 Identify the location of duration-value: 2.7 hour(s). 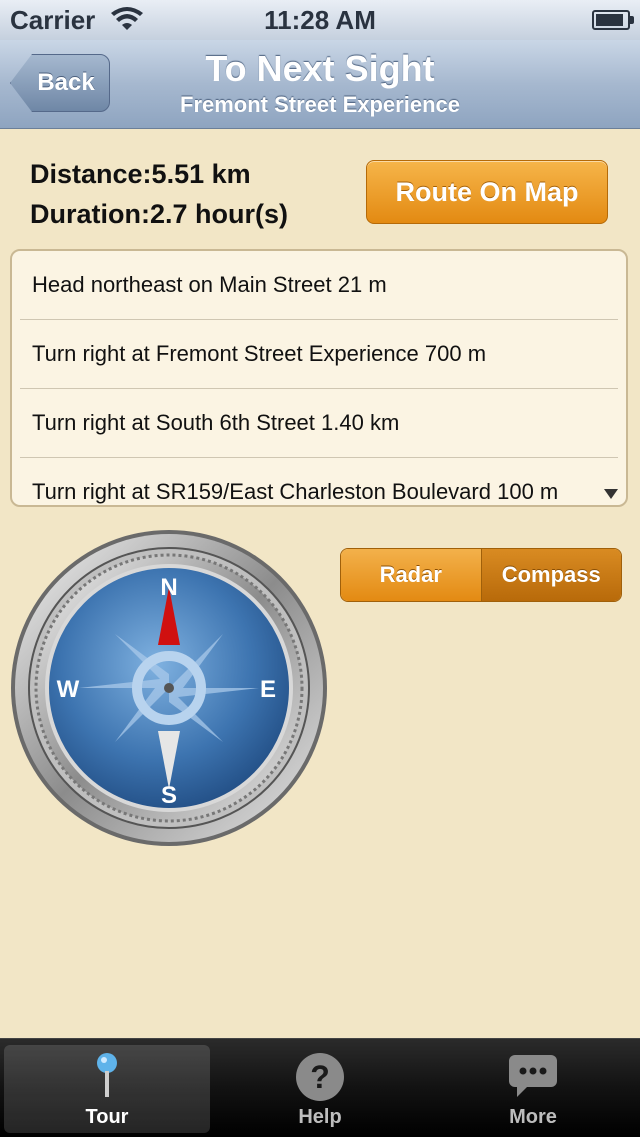
(219, 214).